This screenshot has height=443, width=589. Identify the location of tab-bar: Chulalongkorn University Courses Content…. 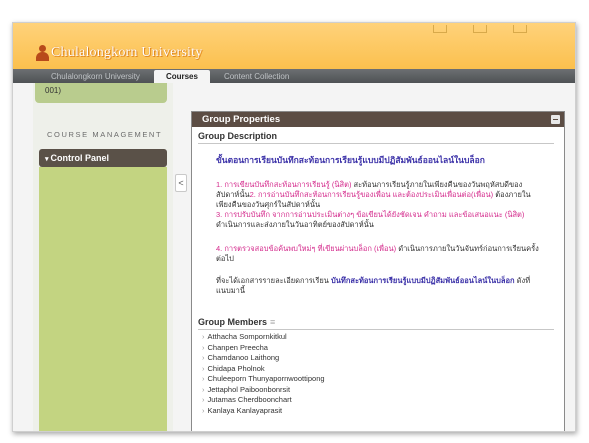
(294, 76).